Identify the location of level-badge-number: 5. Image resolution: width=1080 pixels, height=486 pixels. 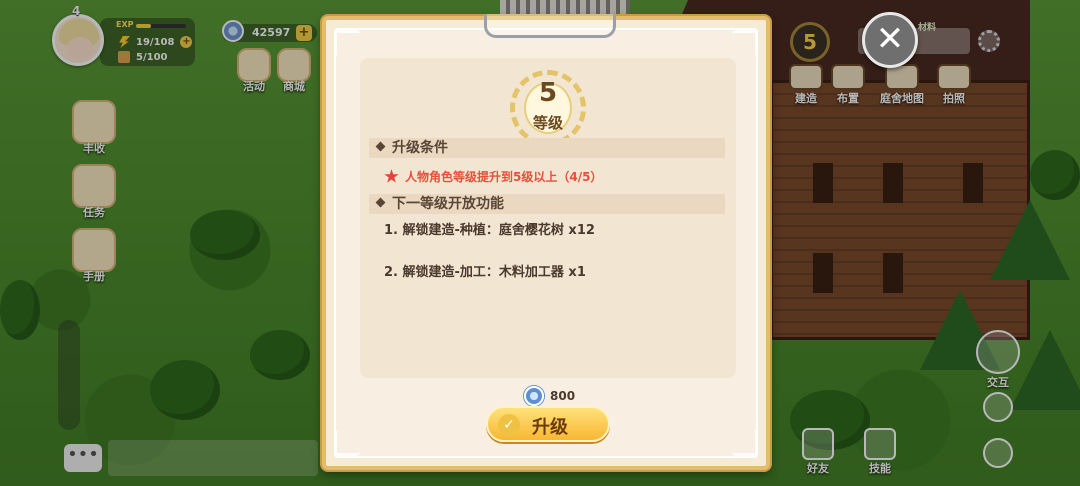
(548, 93).